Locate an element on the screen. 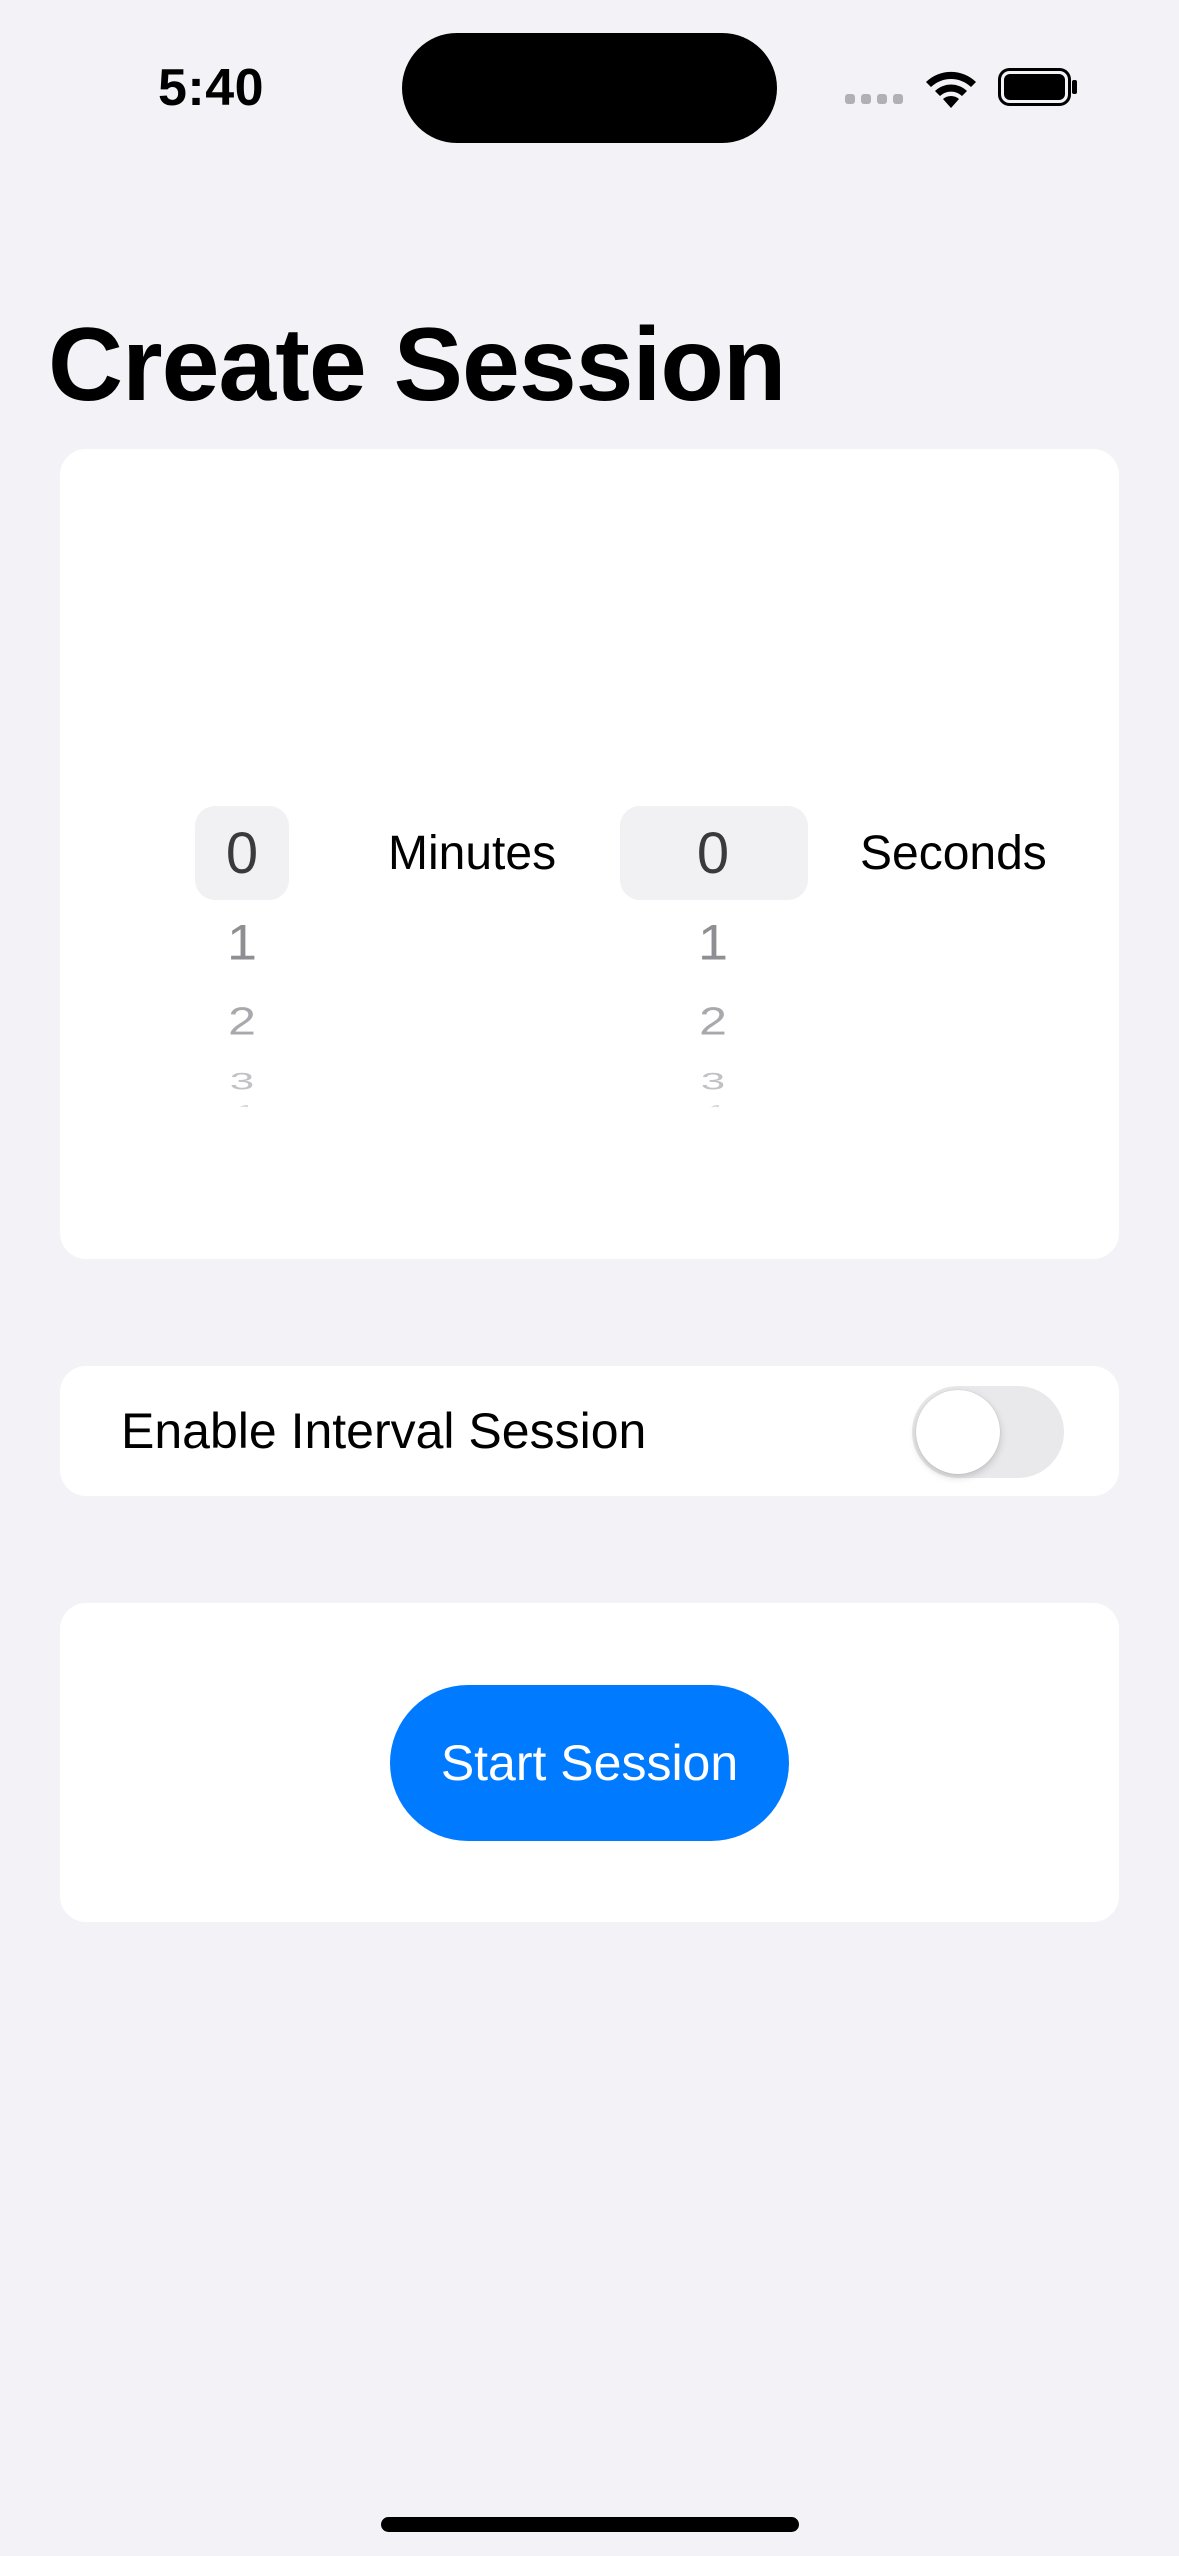  seconds-option: 2 is located at coordinates (713, 1020).